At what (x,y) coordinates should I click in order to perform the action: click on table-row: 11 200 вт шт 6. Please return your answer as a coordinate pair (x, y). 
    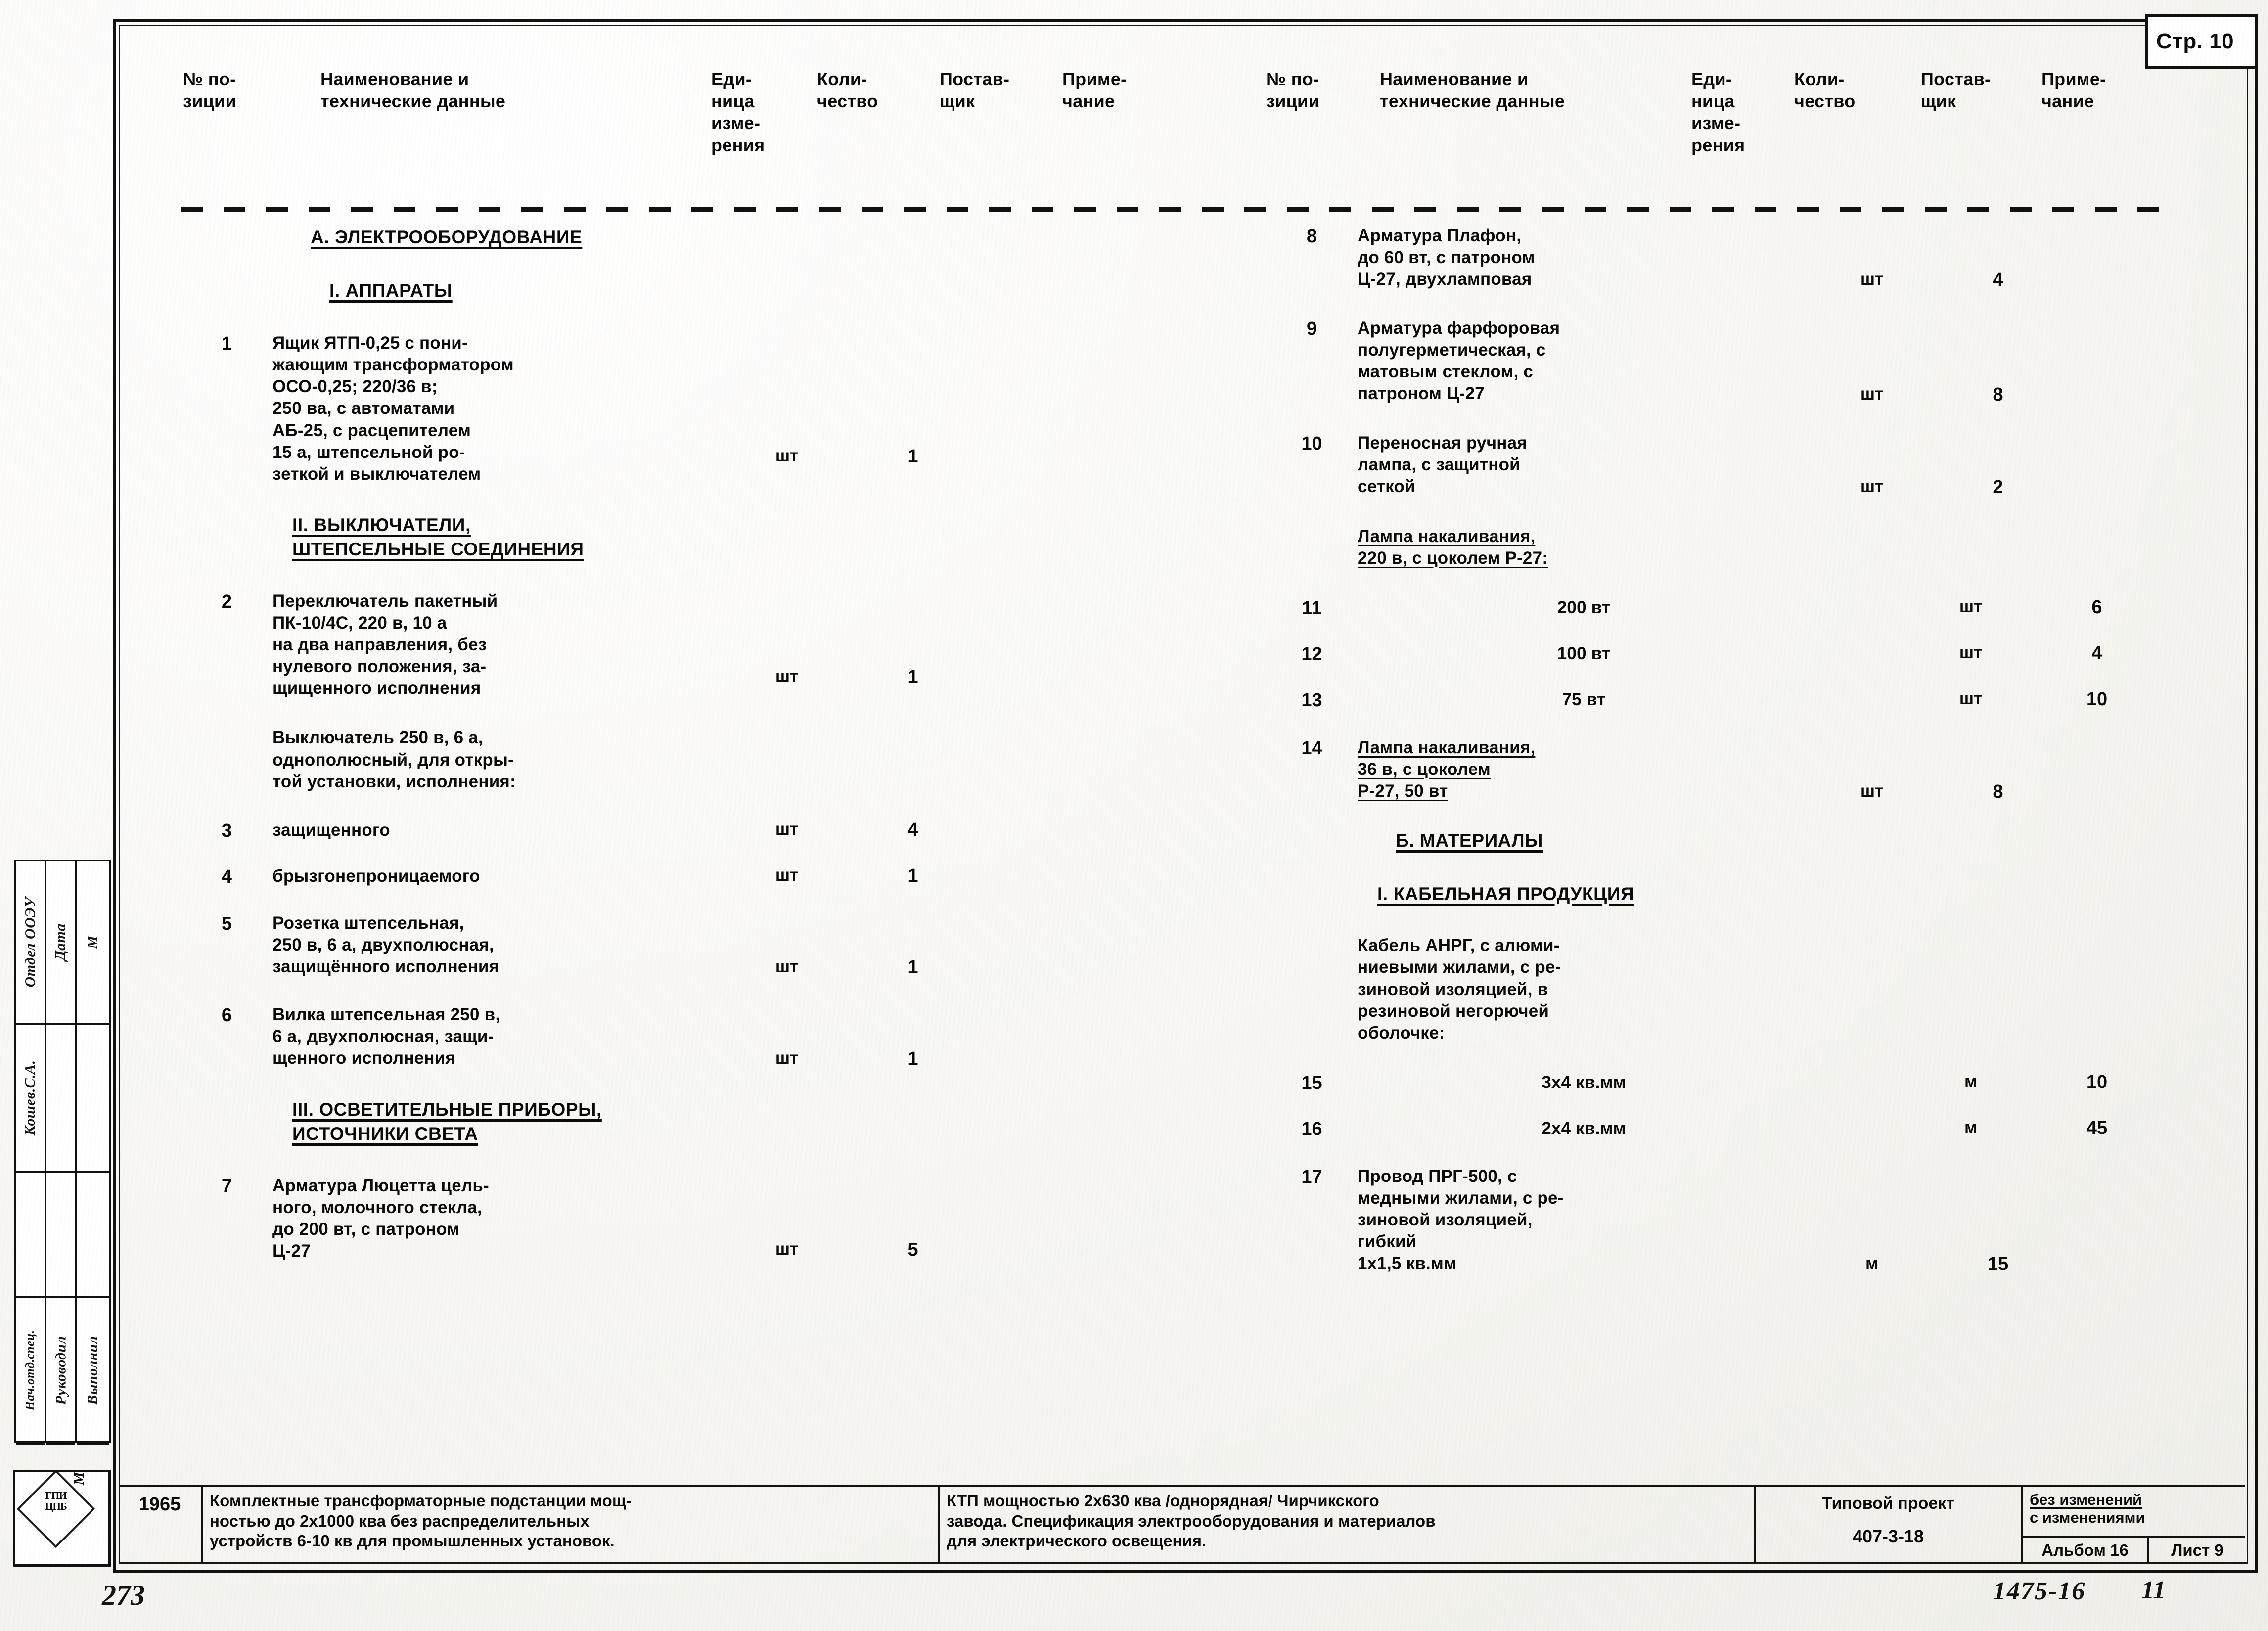
    Looking at the image, I should click on (1767, 608).